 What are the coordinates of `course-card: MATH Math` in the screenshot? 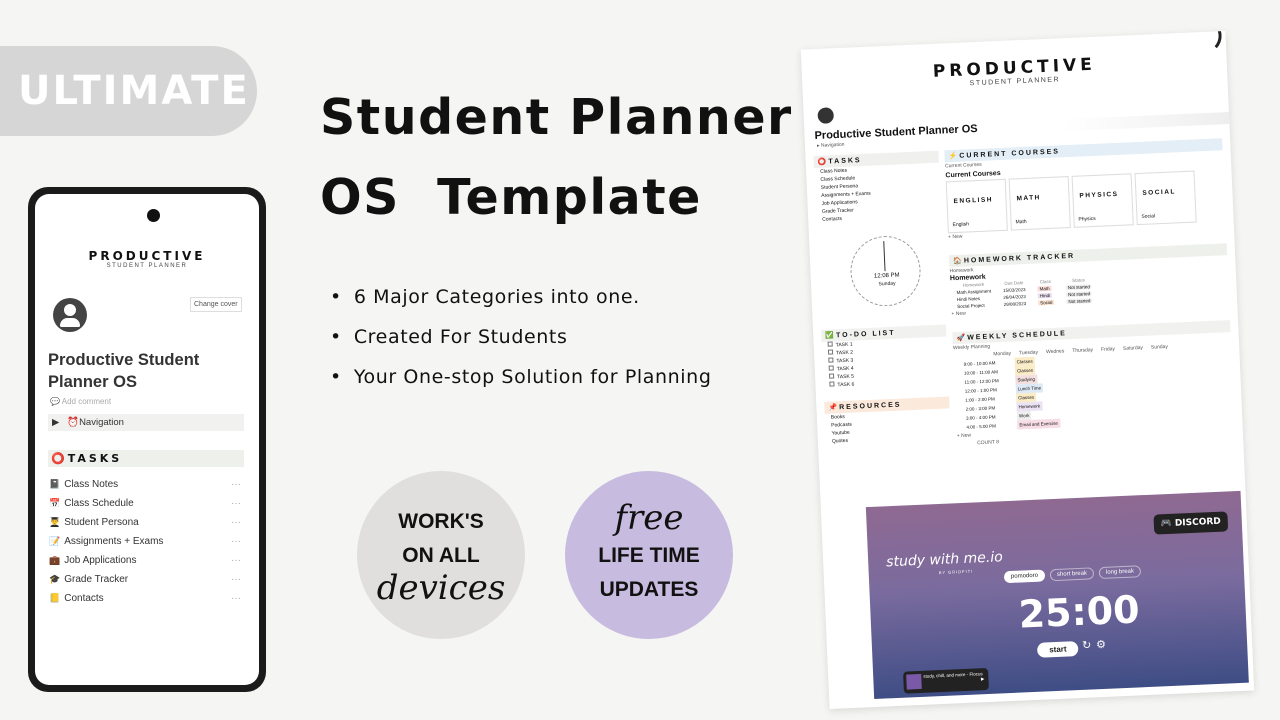 It's located at (1039, 203).